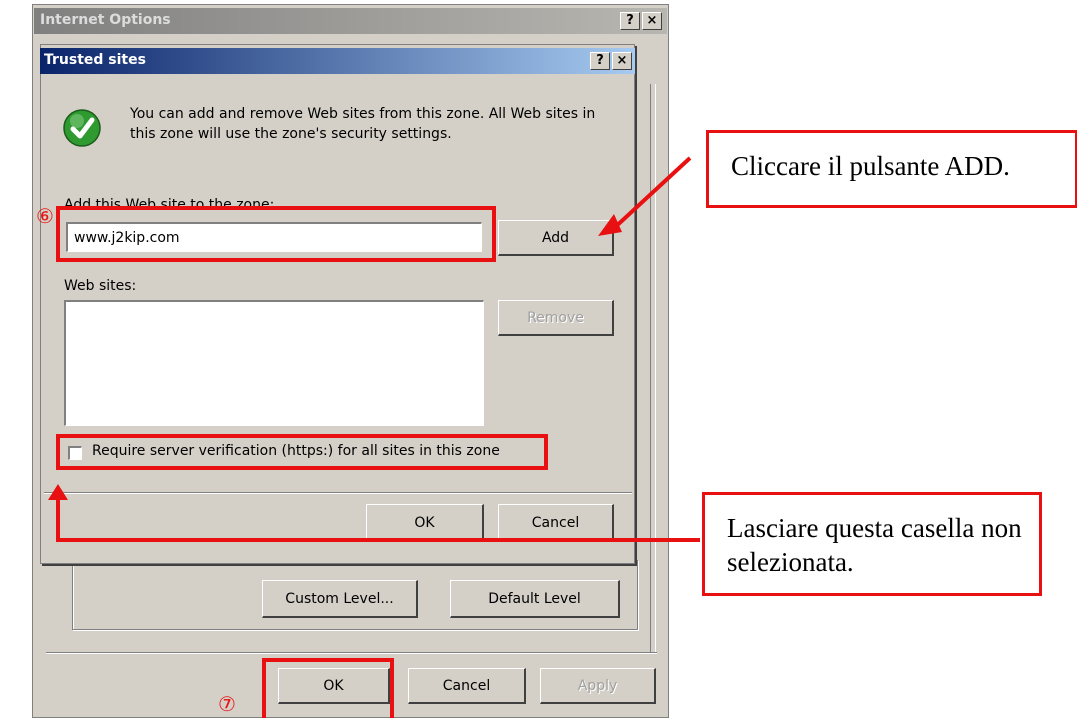 The image size is (1077, 718). Describe the element at coordinates (82, 128) in the screenshot. I see `green-checkmark-icon` at that location.